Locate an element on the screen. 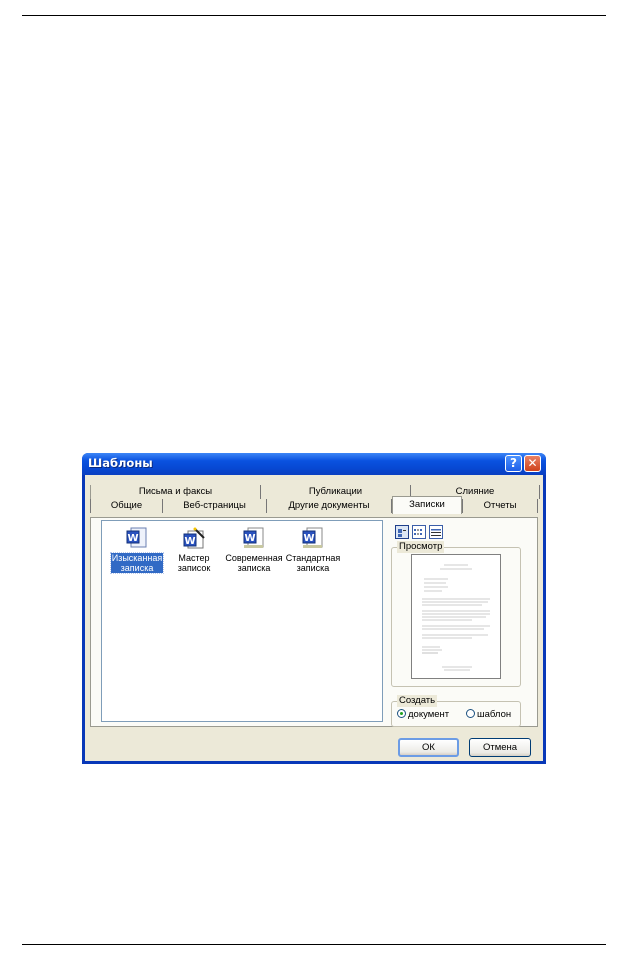  close-button: ✕ is located at coordinates (532, 463).